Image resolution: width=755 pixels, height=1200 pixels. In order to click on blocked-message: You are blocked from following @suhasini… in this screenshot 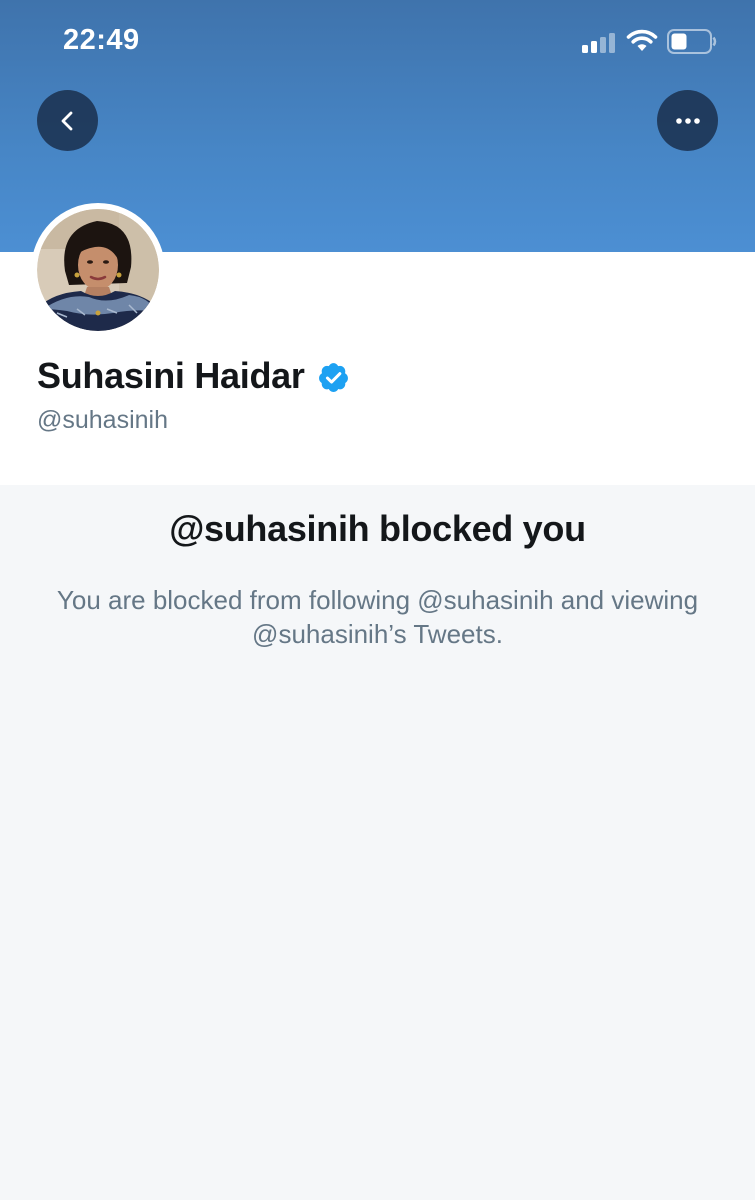, I will do `click(377, 617)`.